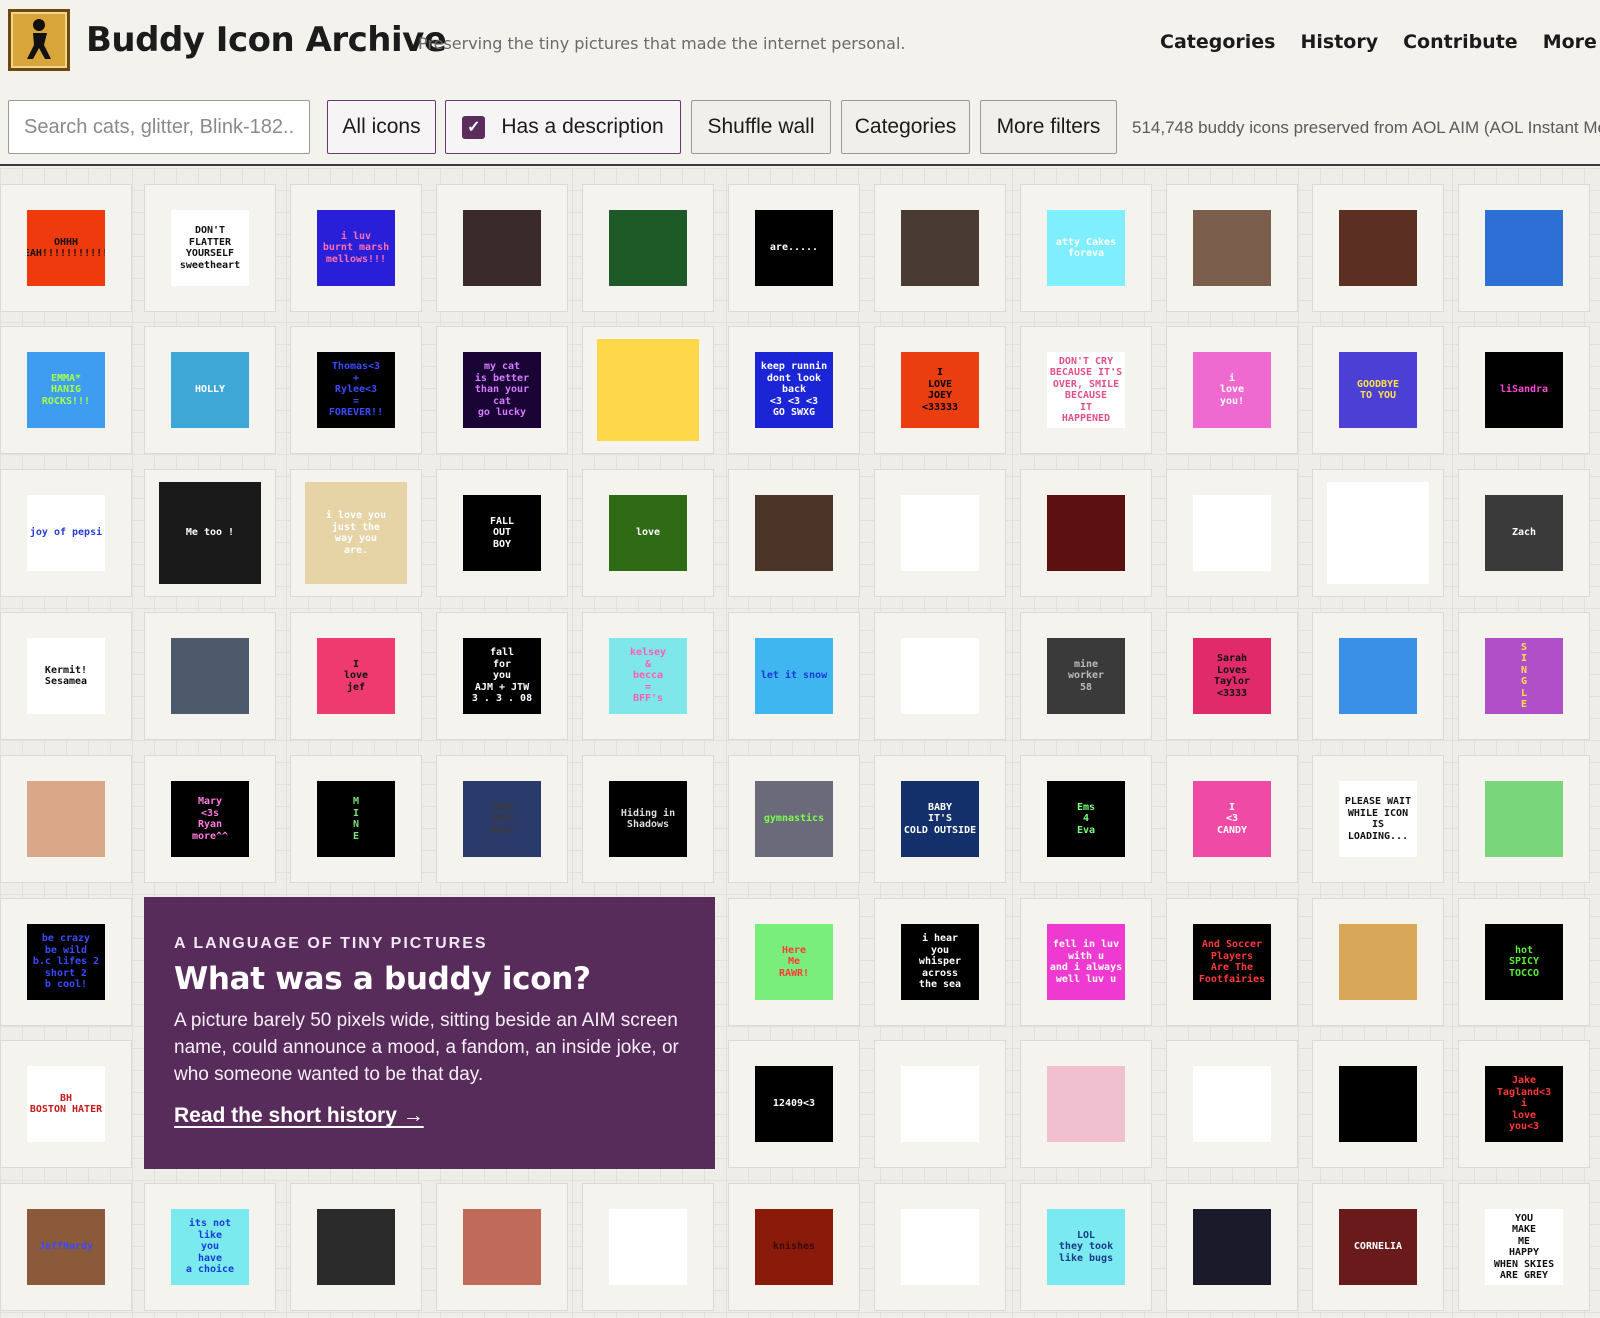 The image size is (1600, 1318). I want to click on icon-tile: Ems 4 Eva, so click(1086, 819).